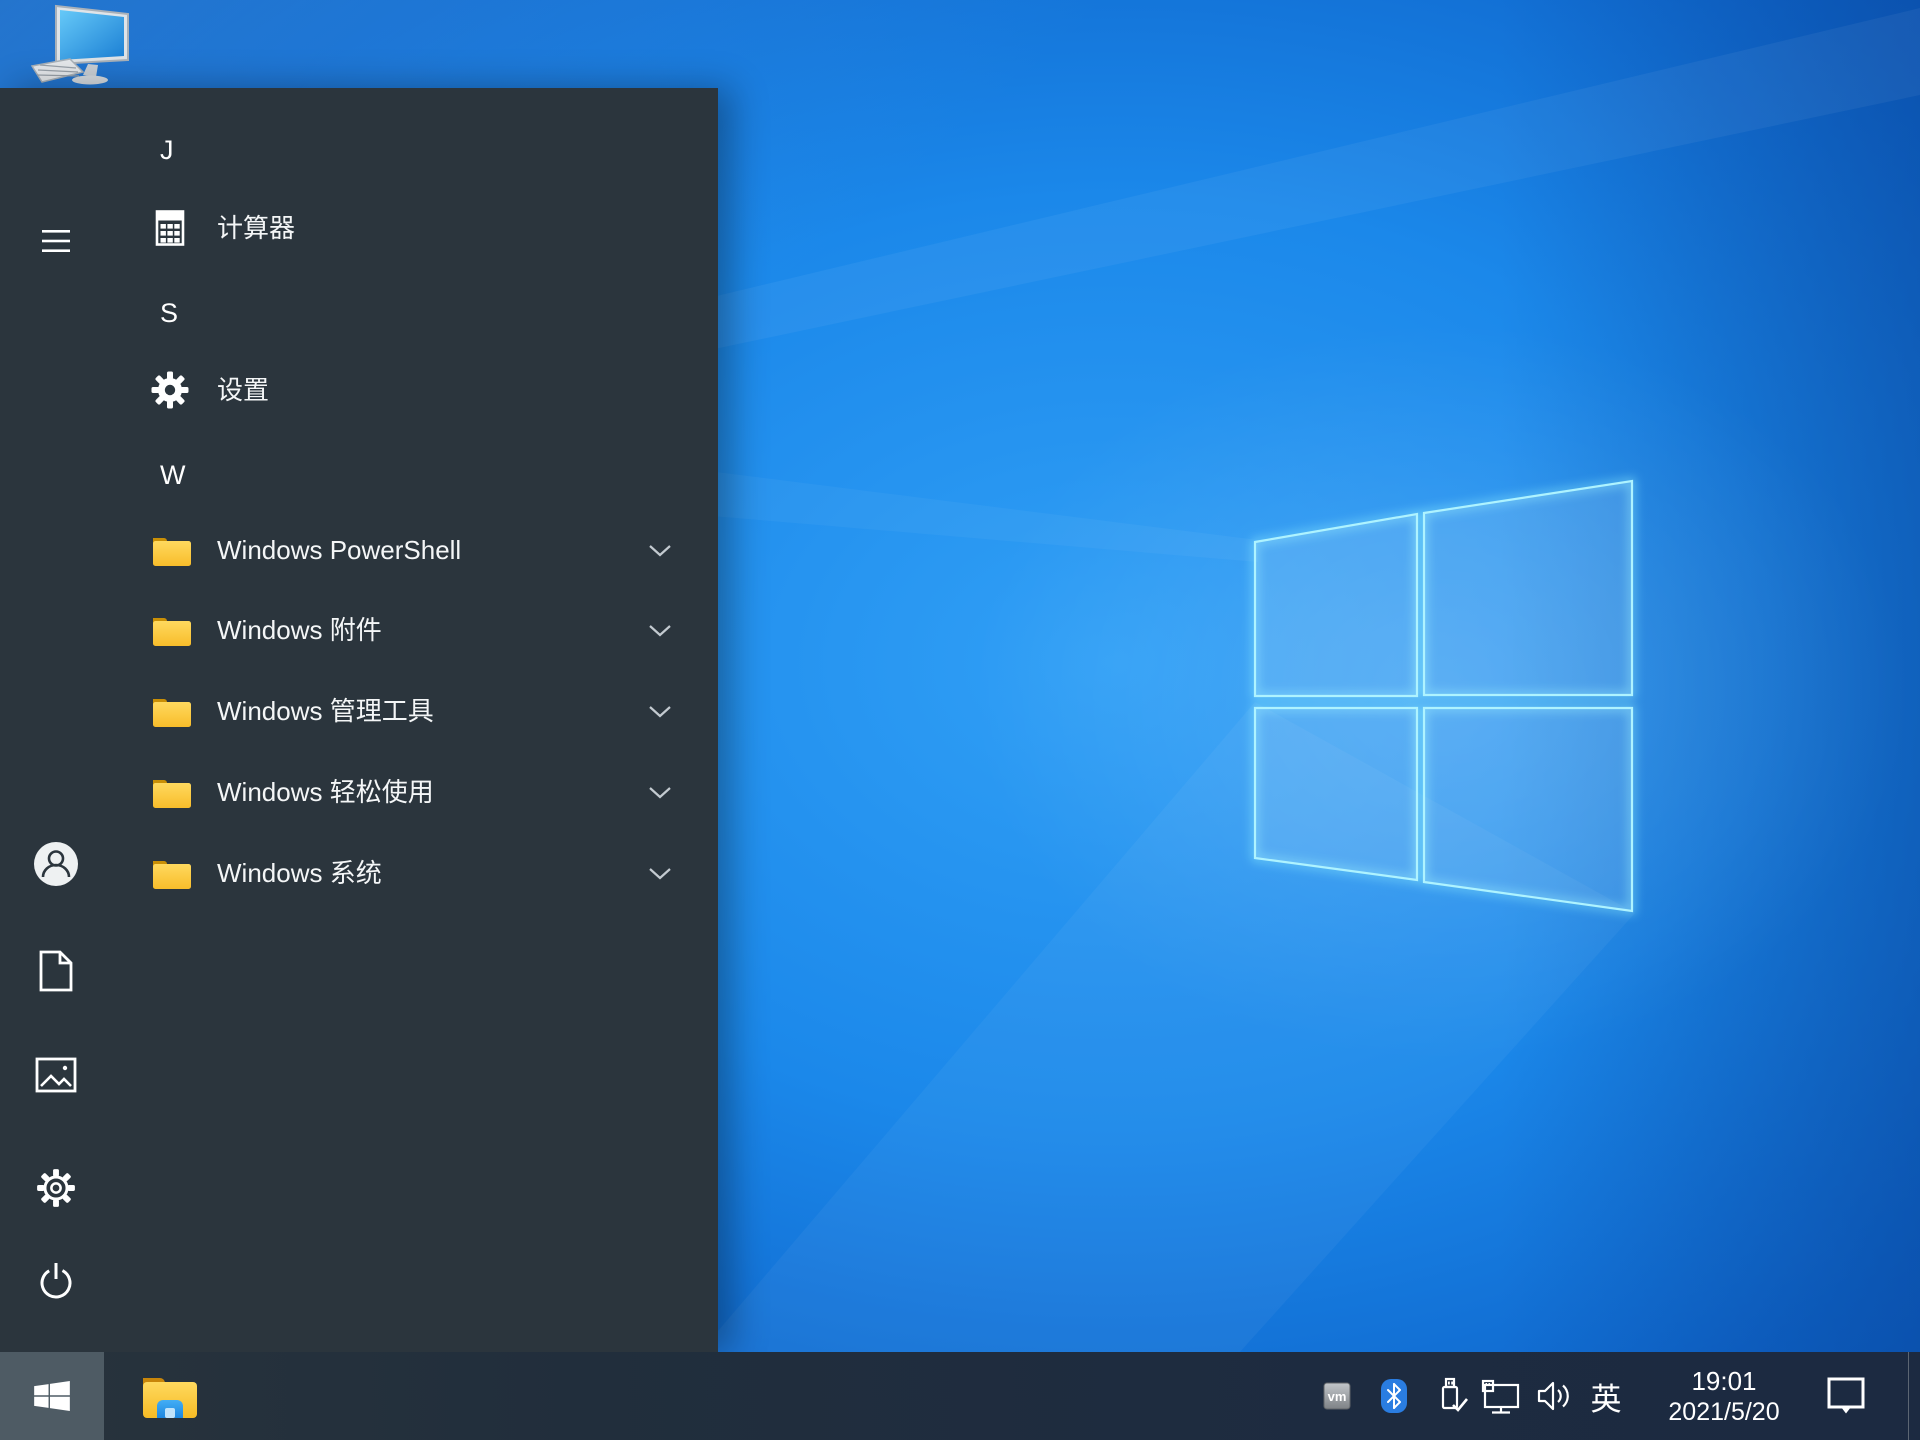  Describe the element at coordinates (190, 150) in the screenshot. I see `section-letter-j: J` at that location.